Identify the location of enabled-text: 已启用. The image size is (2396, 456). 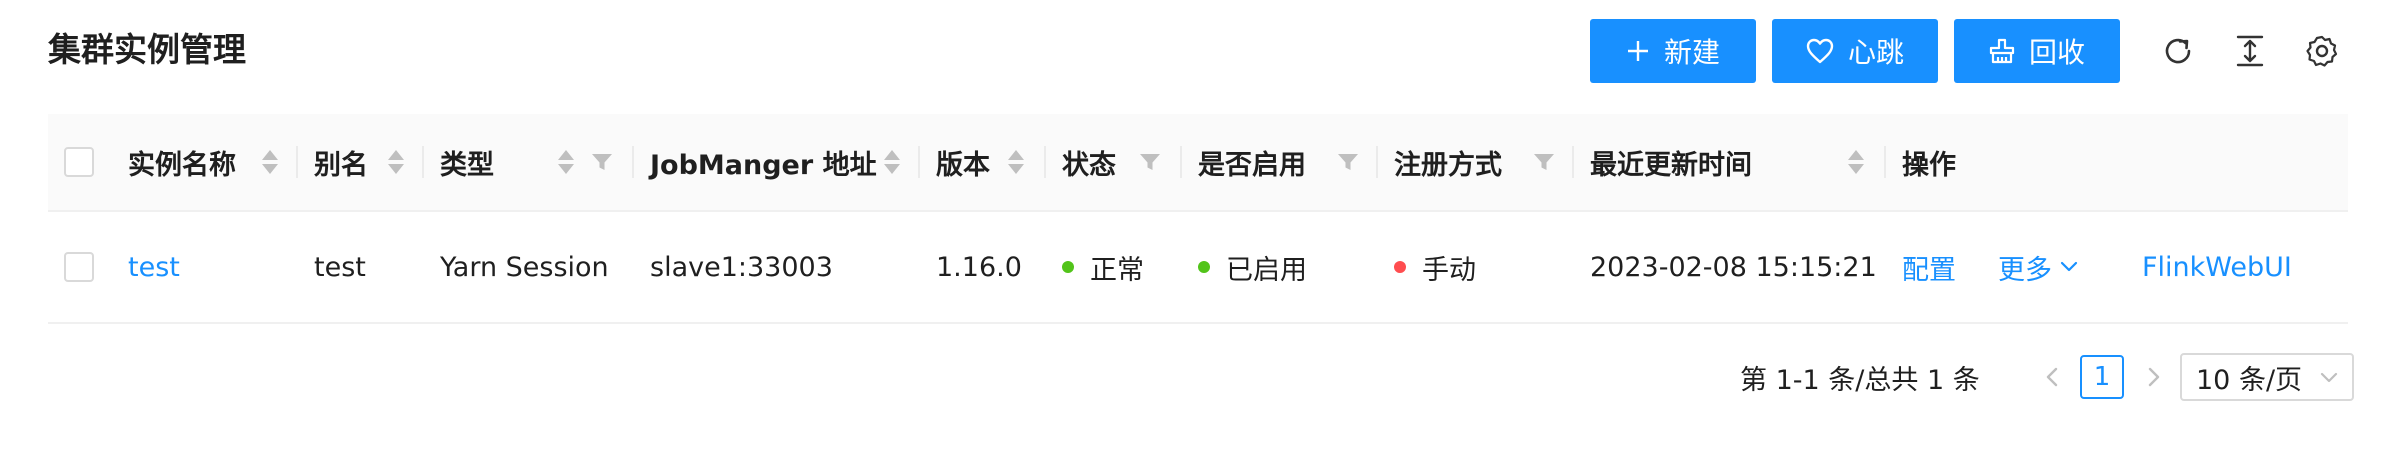
(1266, 270).